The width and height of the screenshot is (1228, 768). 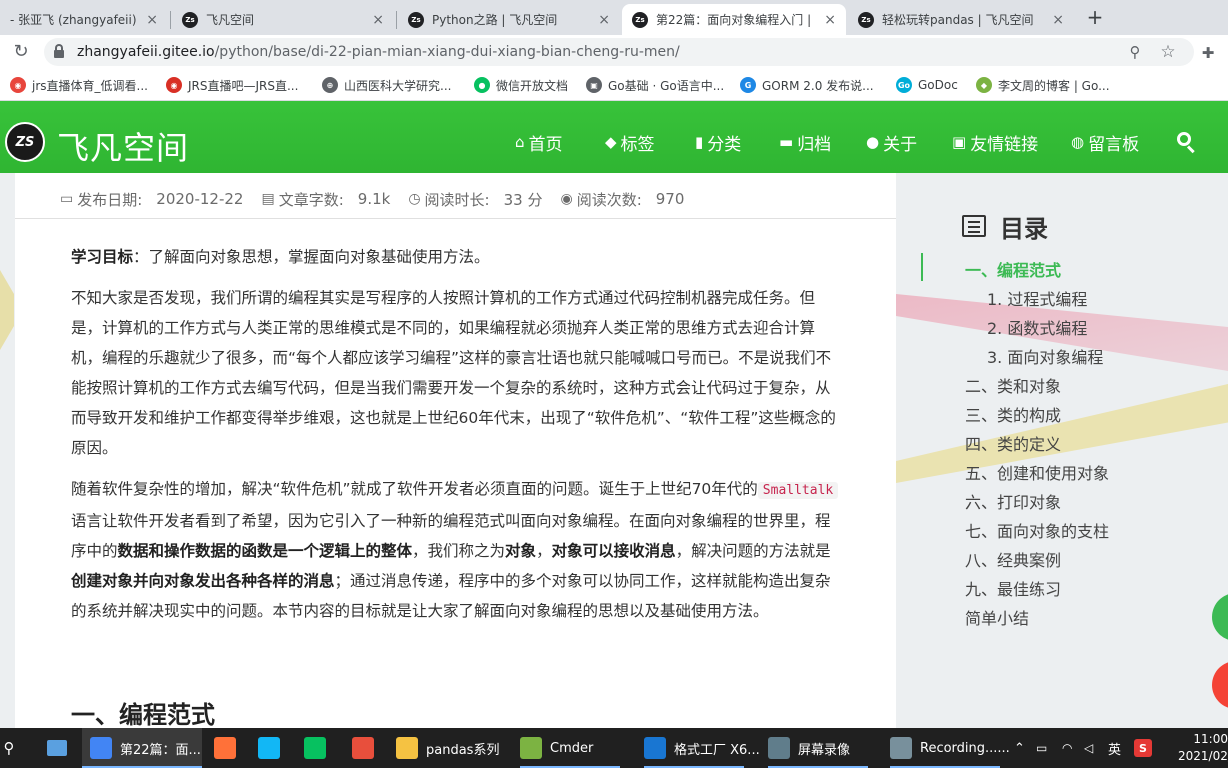 I want to click on search-icon: ⚲, so click(x=9, y=748).